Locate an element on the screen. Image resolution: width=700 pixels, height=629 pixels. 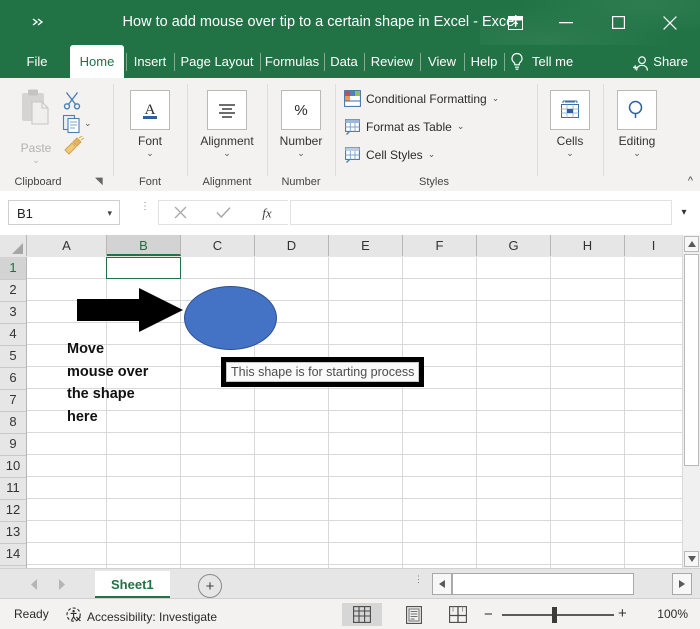
cut-button is located at coordinates (72, 102).